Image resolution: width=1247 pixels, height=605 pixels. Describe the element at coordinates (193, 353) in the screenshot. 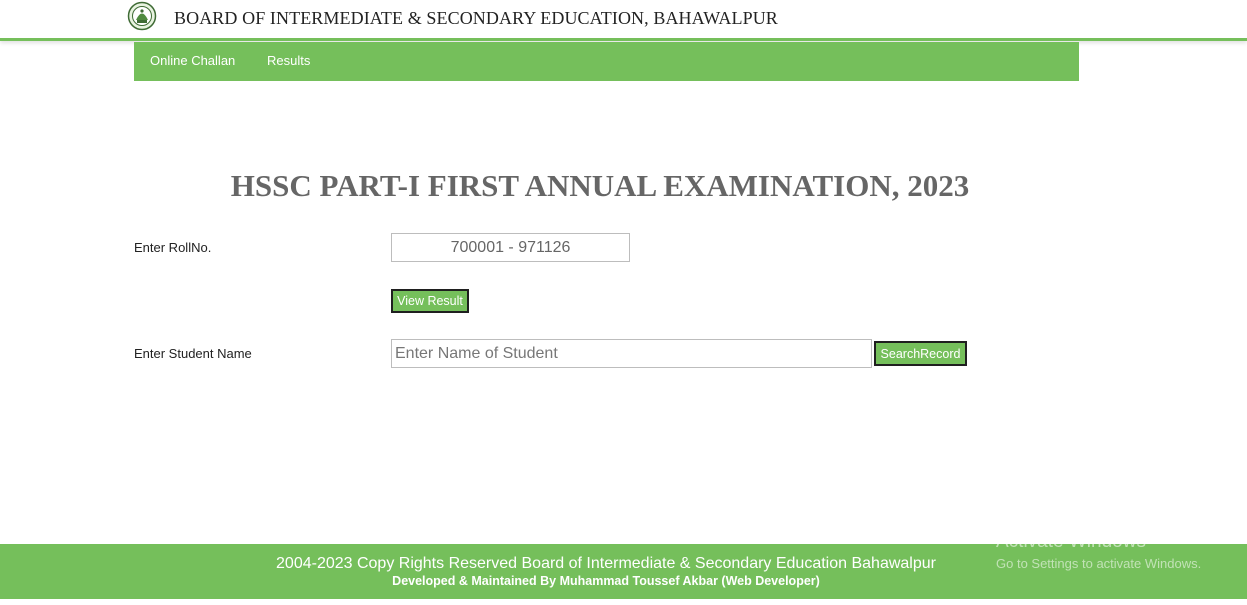

I see `student-name-label: Enter Student Name` at that location.